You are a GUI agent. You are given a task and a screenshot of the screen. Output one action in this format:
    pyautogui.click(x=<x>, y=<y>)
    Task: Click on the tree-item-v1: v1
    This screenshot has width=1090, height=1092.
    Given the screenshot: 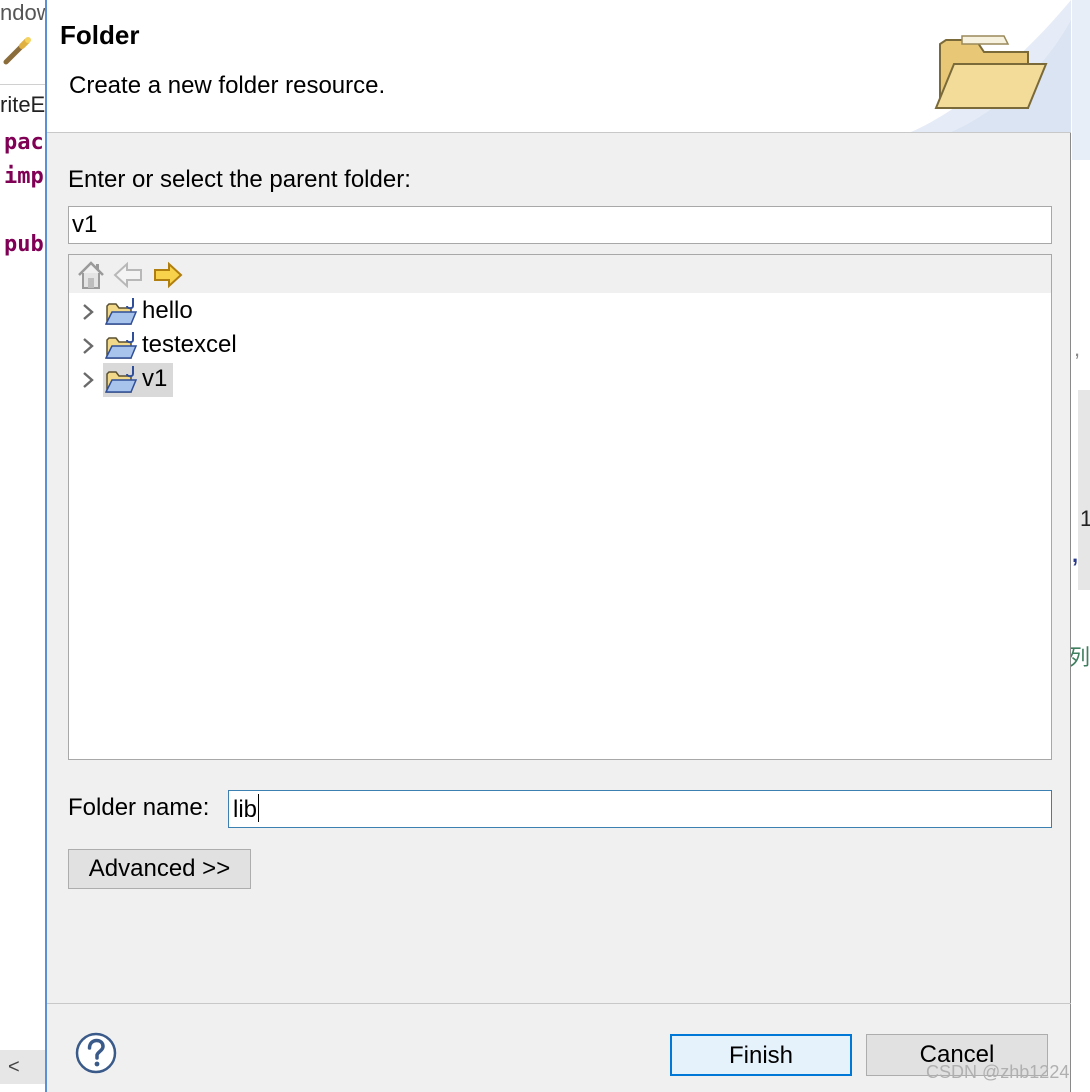 What is the action you would take?
    pyautogui.click(x=369, y=380)
    